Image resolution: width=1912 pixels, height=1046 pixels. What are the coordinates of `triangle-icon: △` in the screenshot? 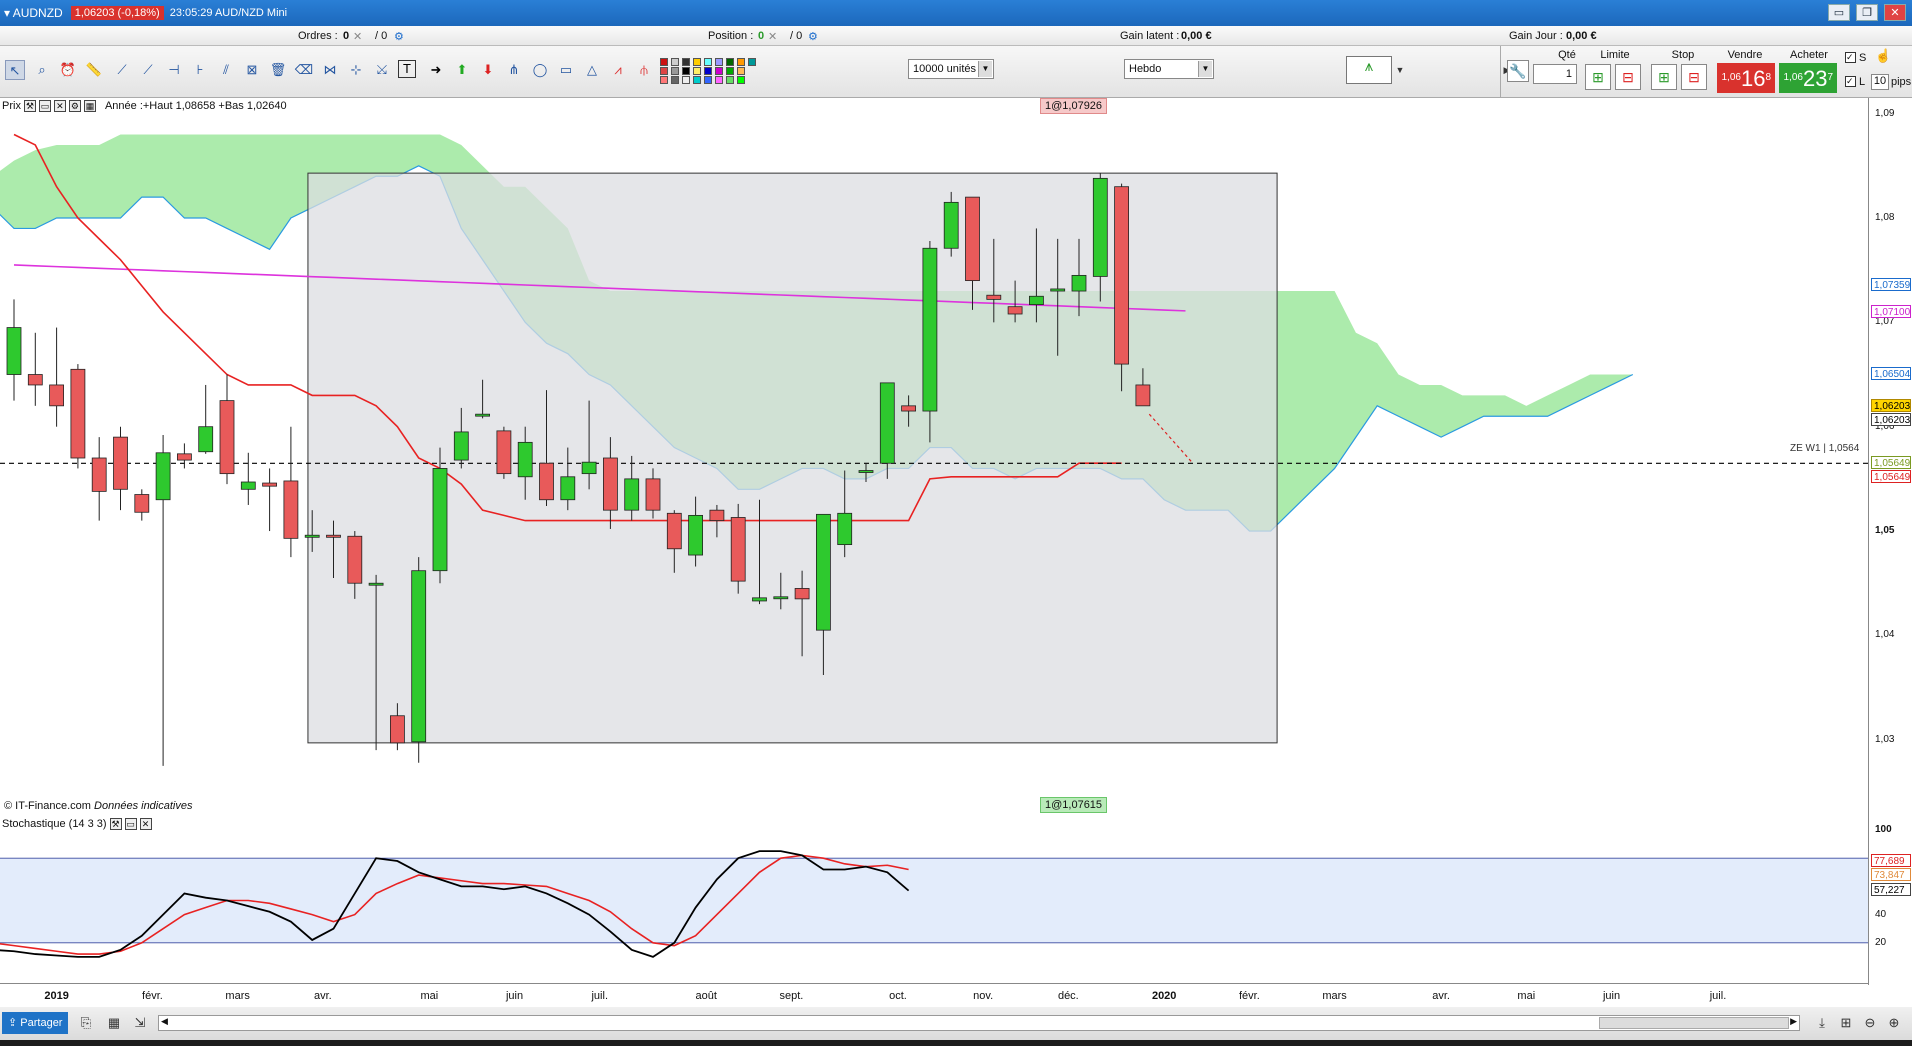 It's located at (592, 70).